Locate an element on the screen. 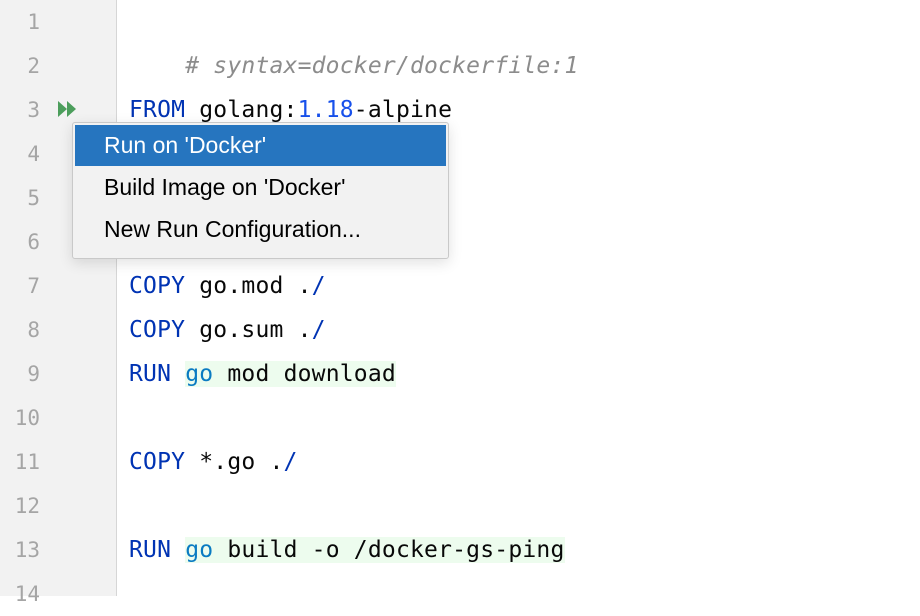 This screenshot has width=920, height=616. line-number: 9 is located at coordinates (33, 374).